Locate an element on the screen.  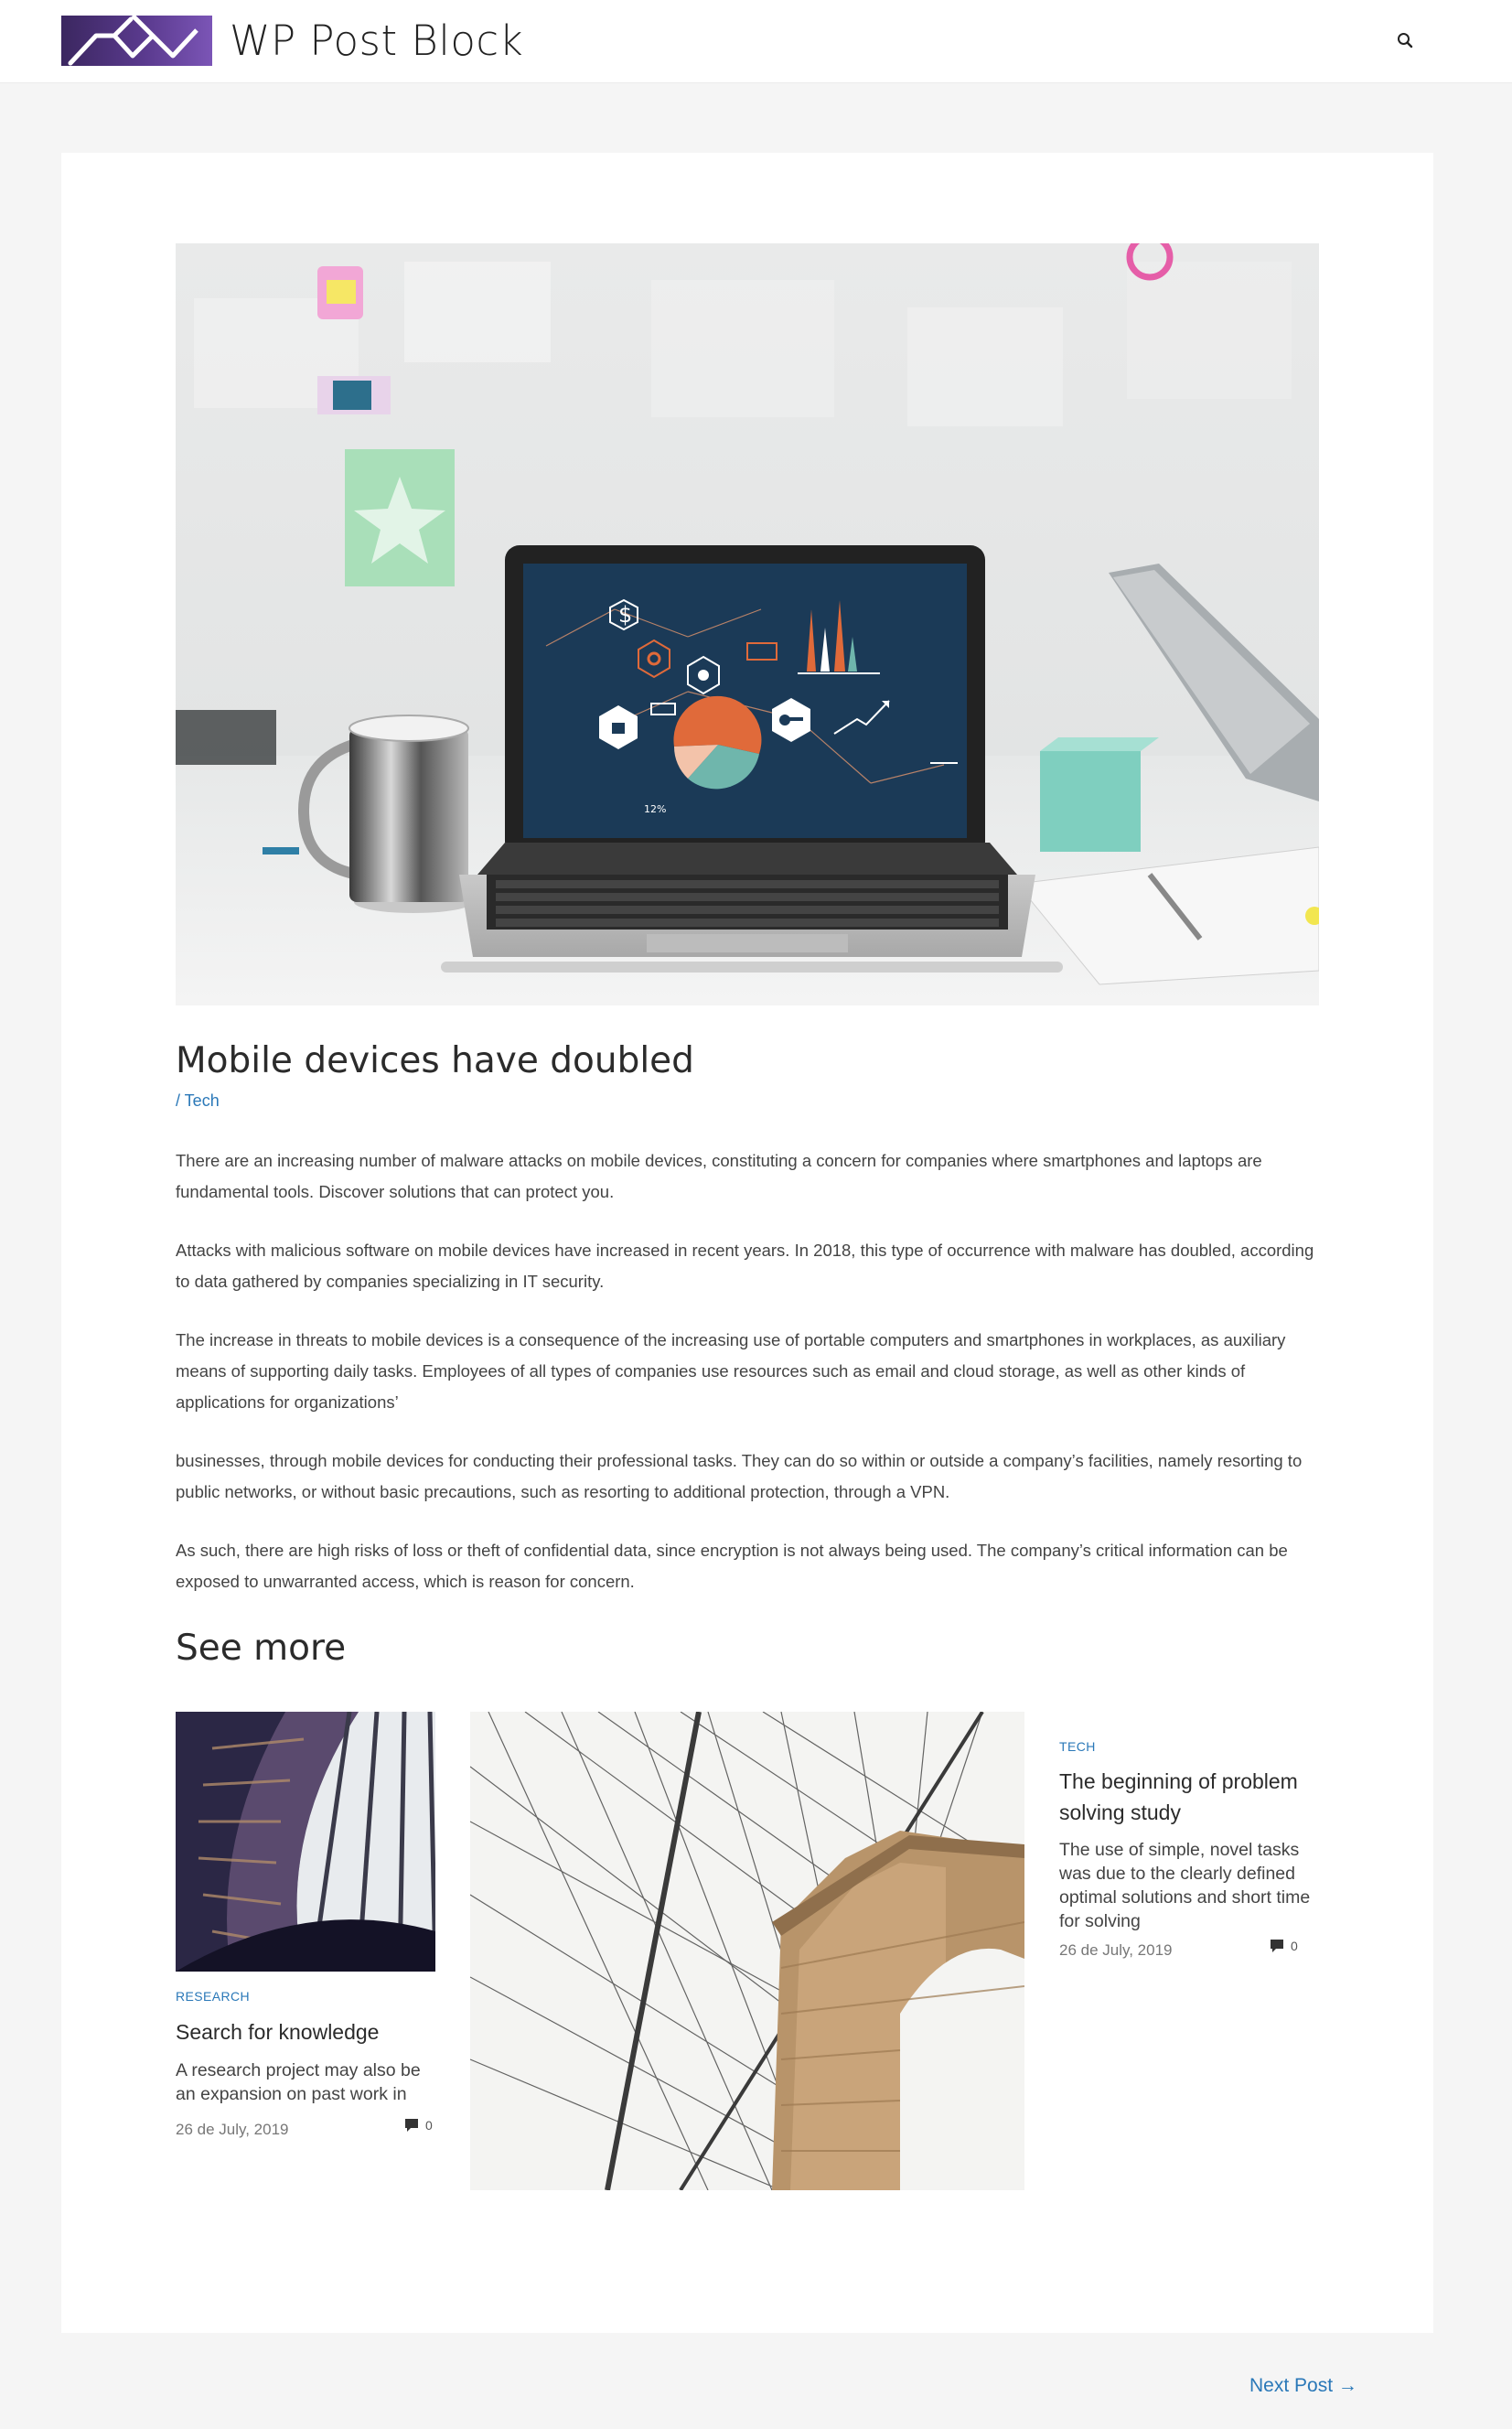
see-more-heading: See more is located at coordinates (261, 1648).